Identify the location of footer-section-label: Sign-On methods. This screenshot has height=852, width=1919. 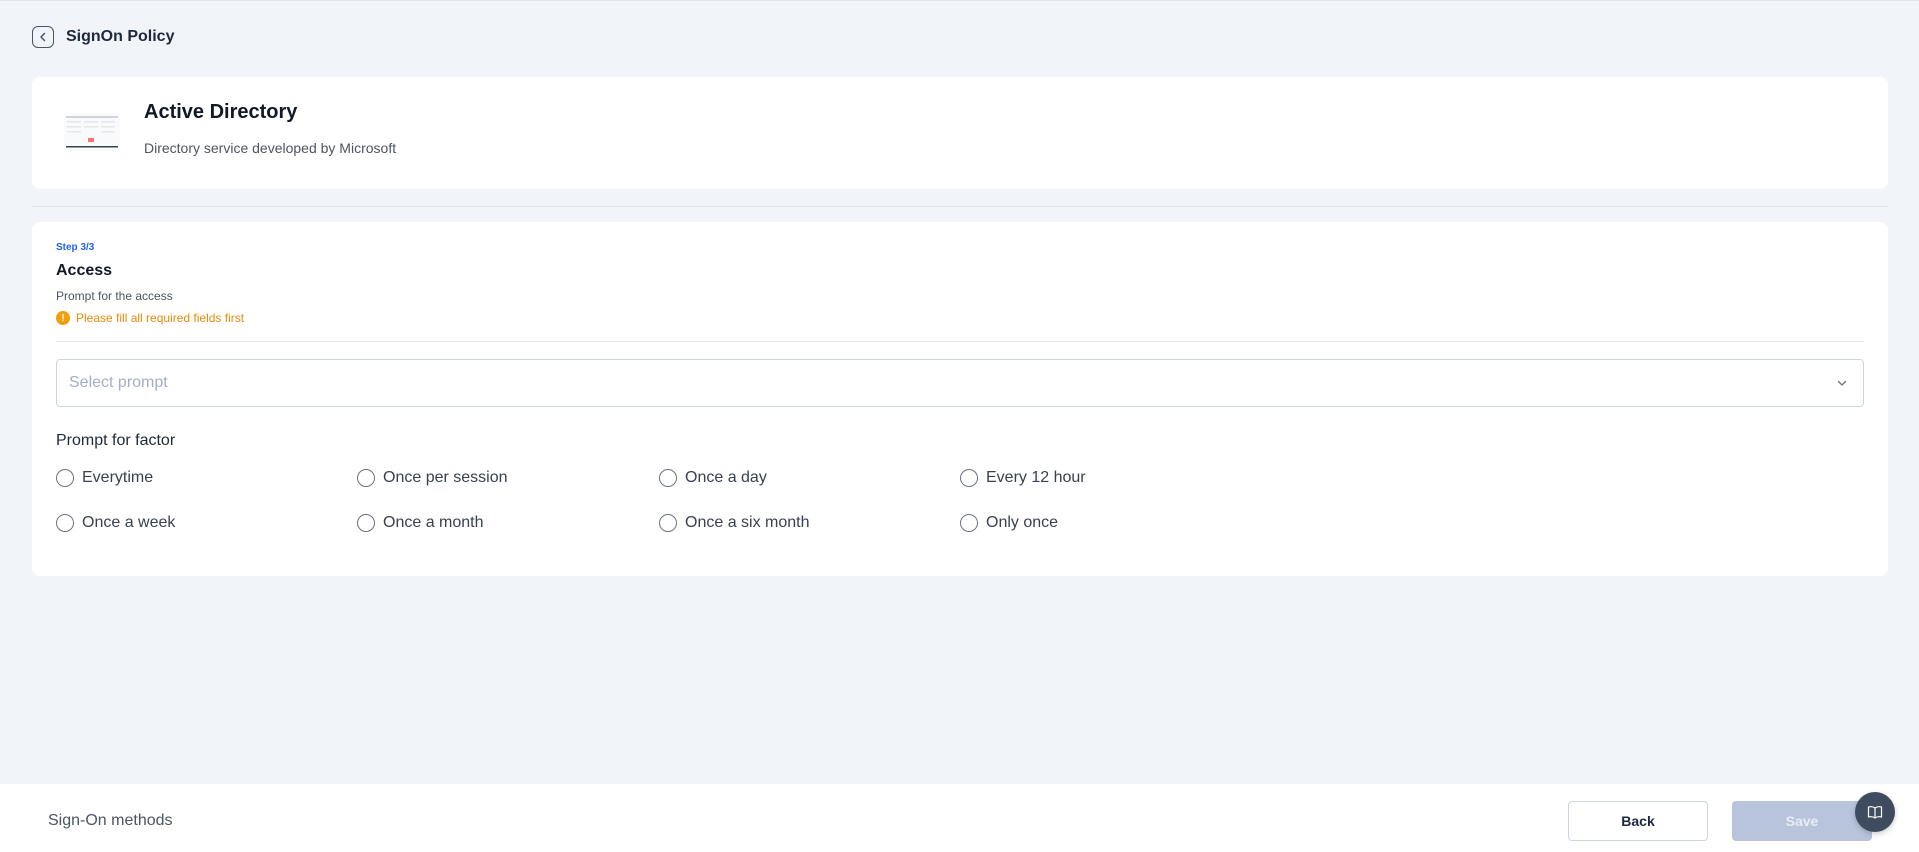
(110, 820).